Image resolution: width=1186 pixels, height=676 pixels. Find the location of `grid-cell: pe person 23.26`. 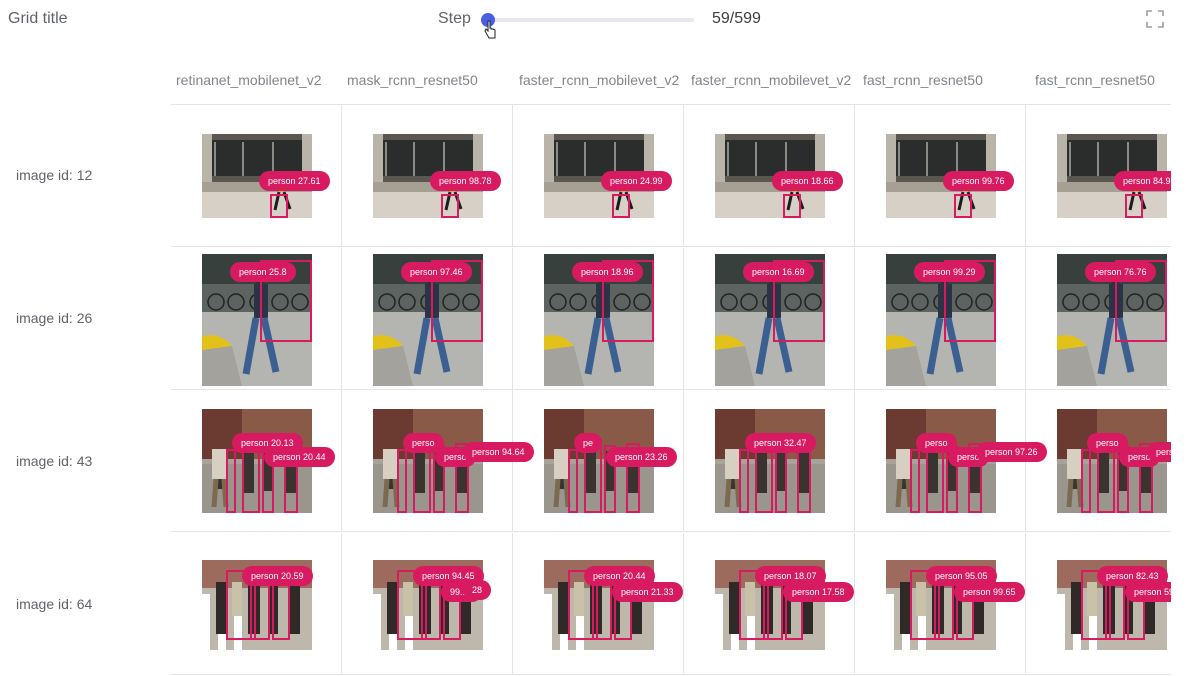

grid-cell: pe person 23.26 is located at coordinates (598, 461).